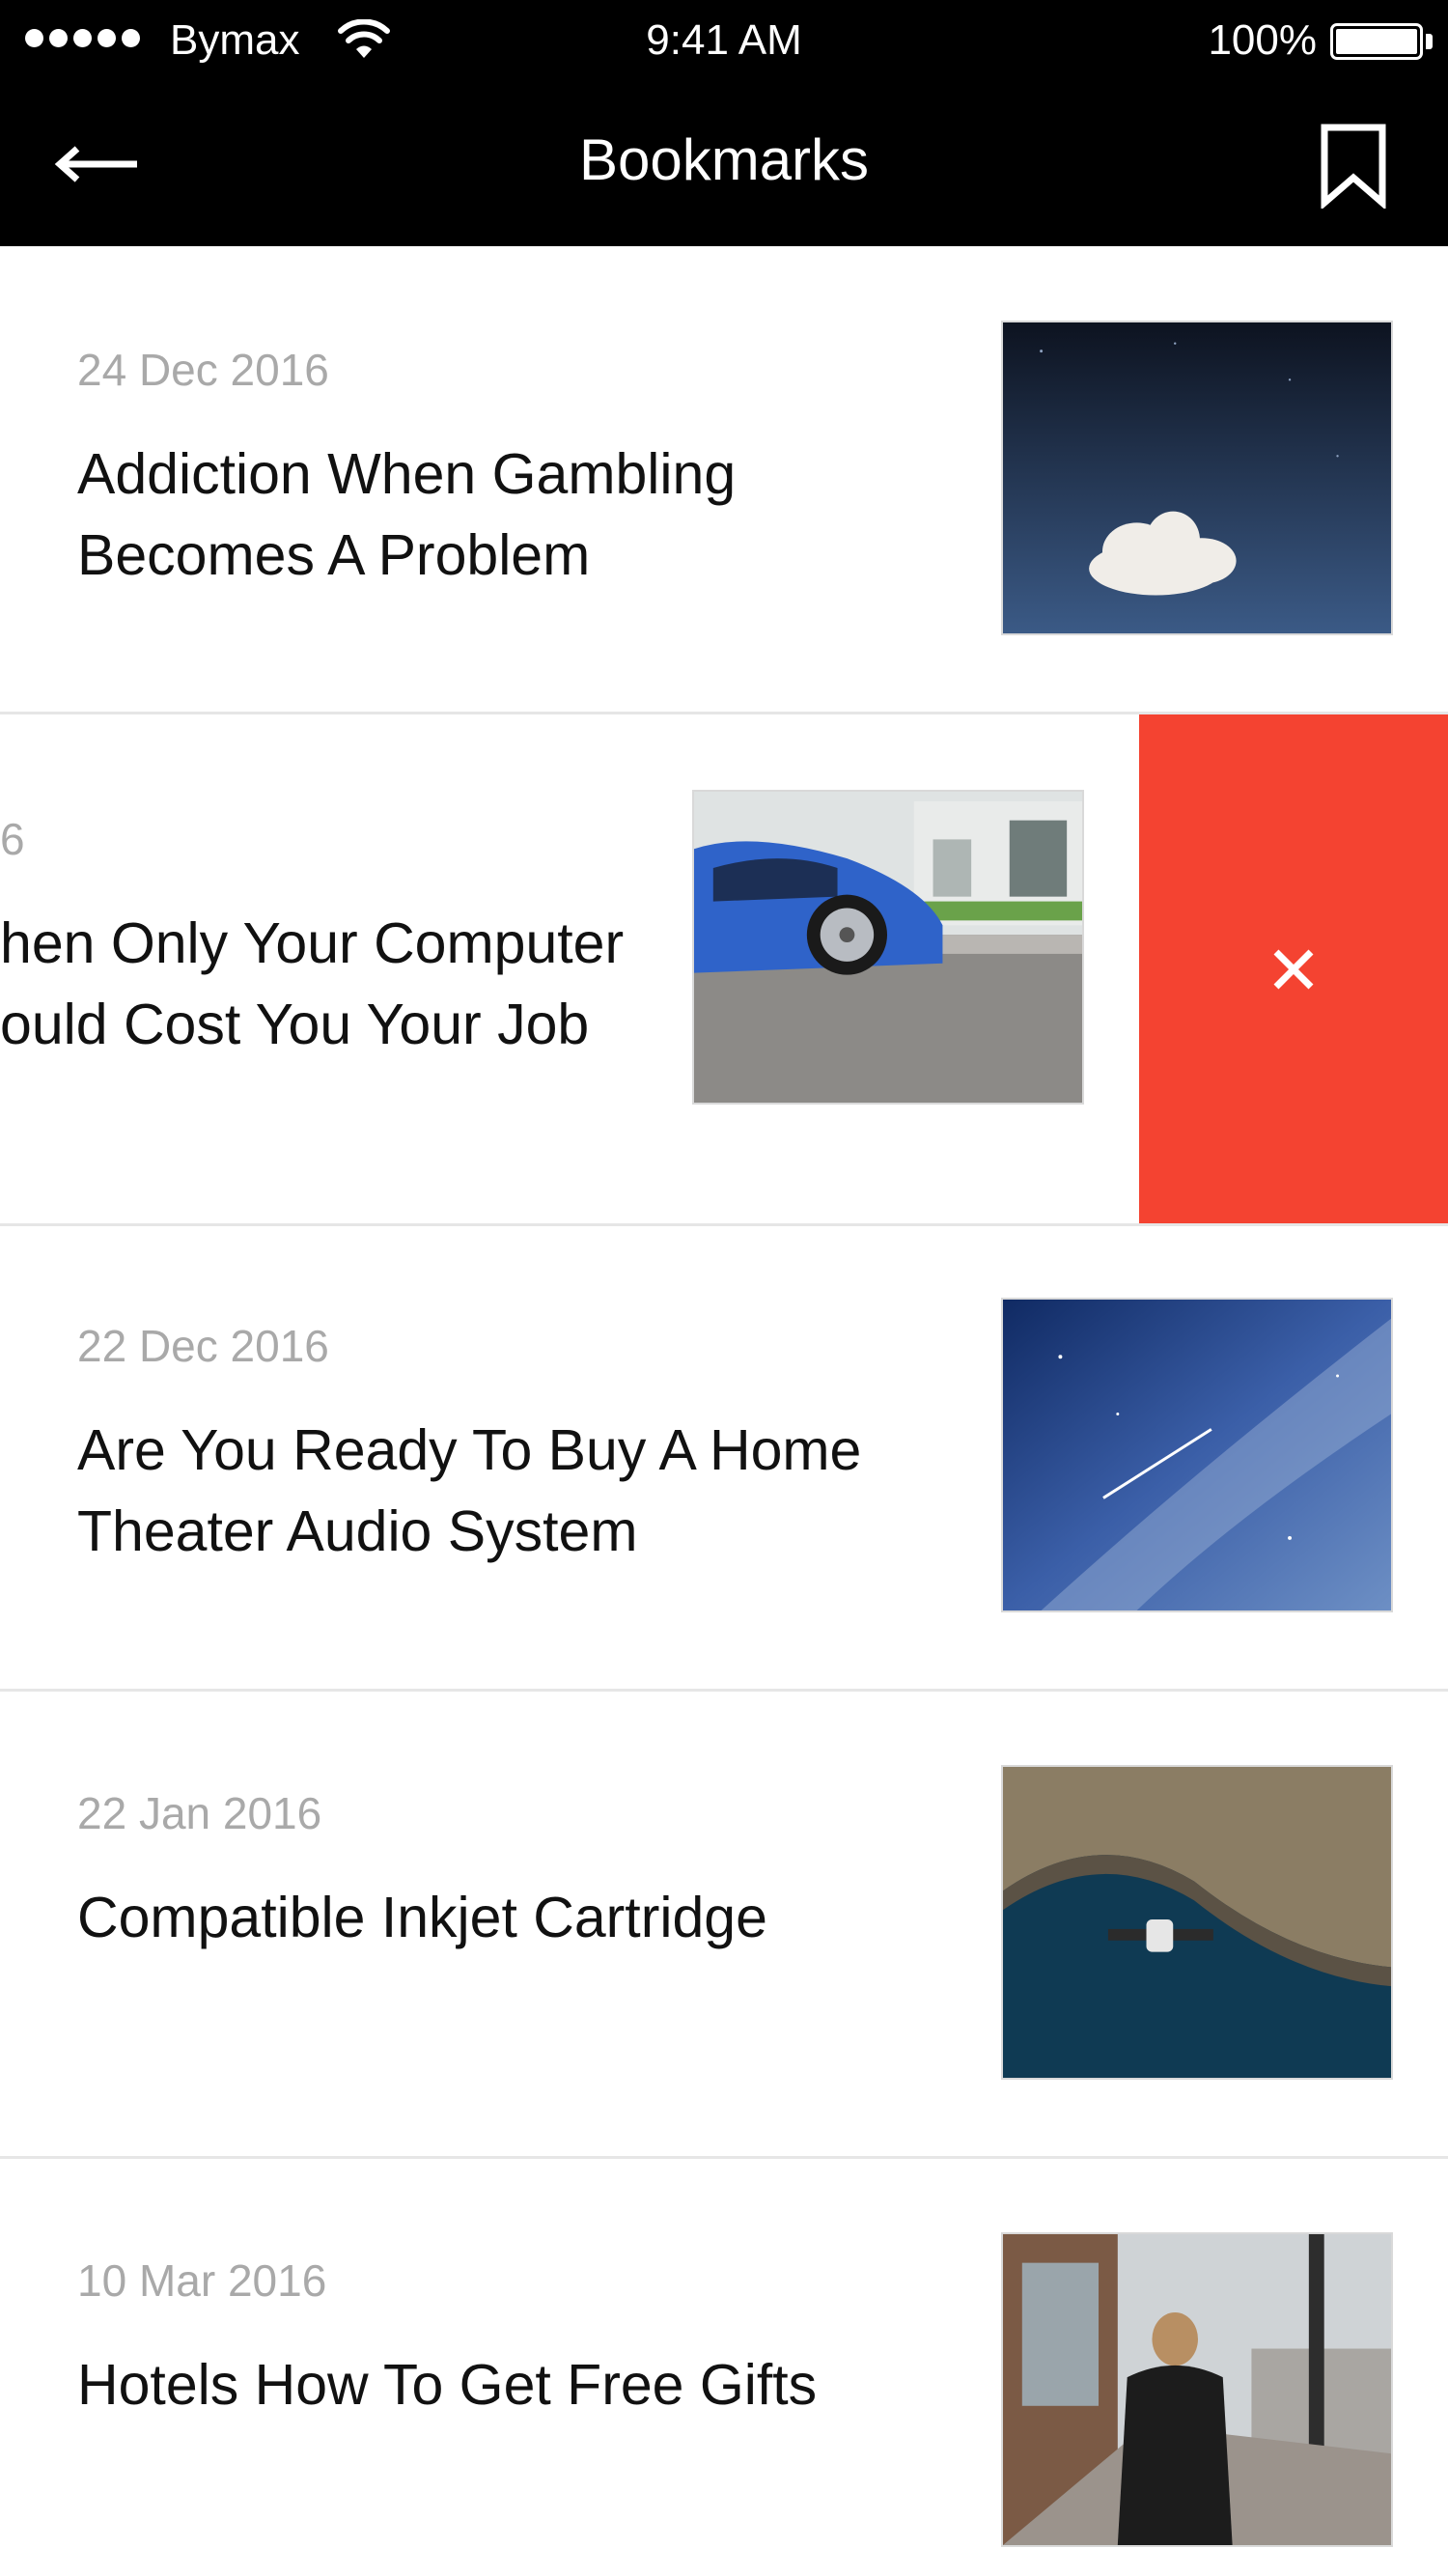  Describe the element at coordinates (422, 1918) in the screenshot. I see `item-title-line-1: Compatible Inkjet Cartridge` at that location.